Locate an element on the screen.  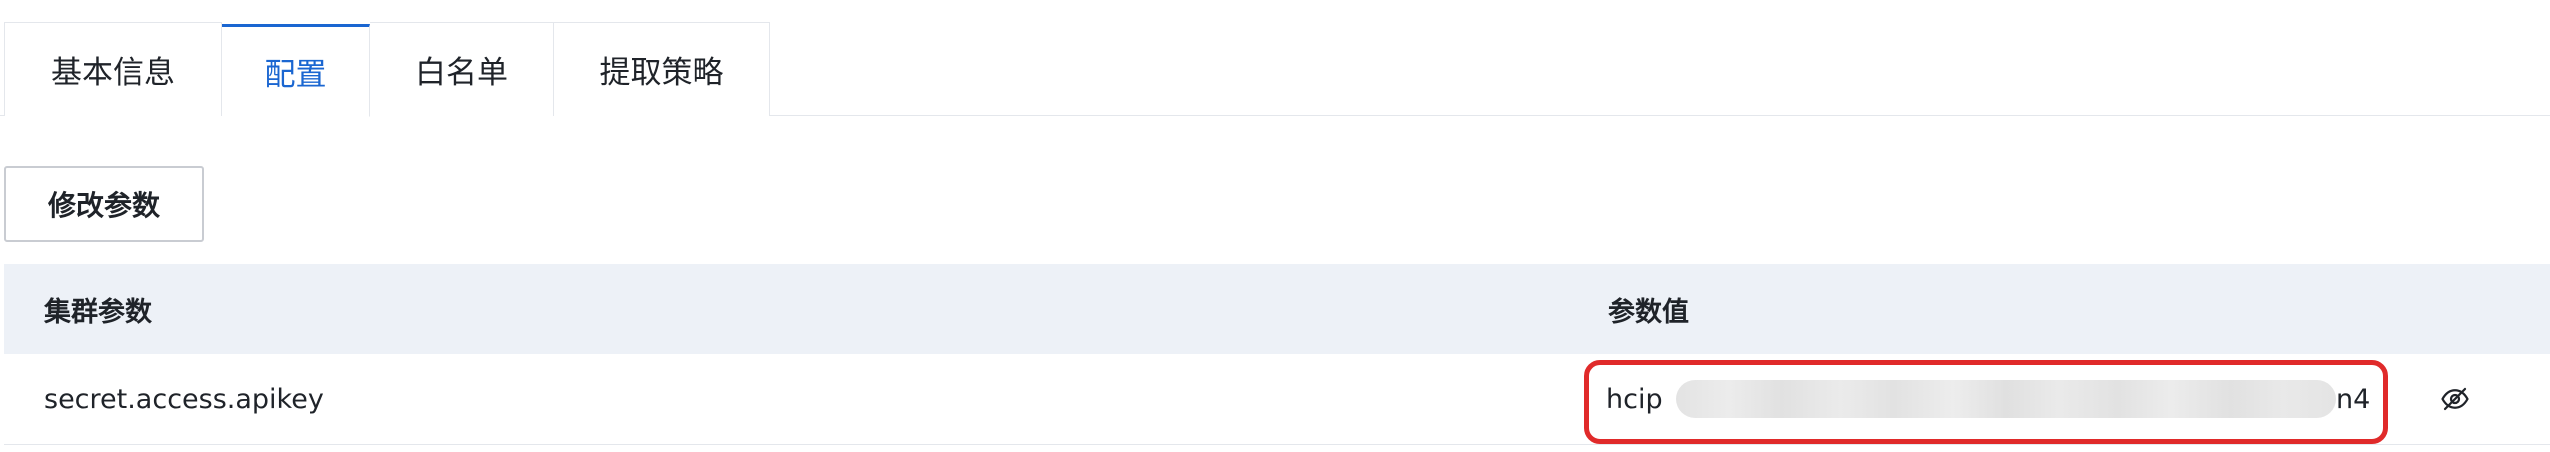
value-highlight-box is located at coordinates (1986, 402).